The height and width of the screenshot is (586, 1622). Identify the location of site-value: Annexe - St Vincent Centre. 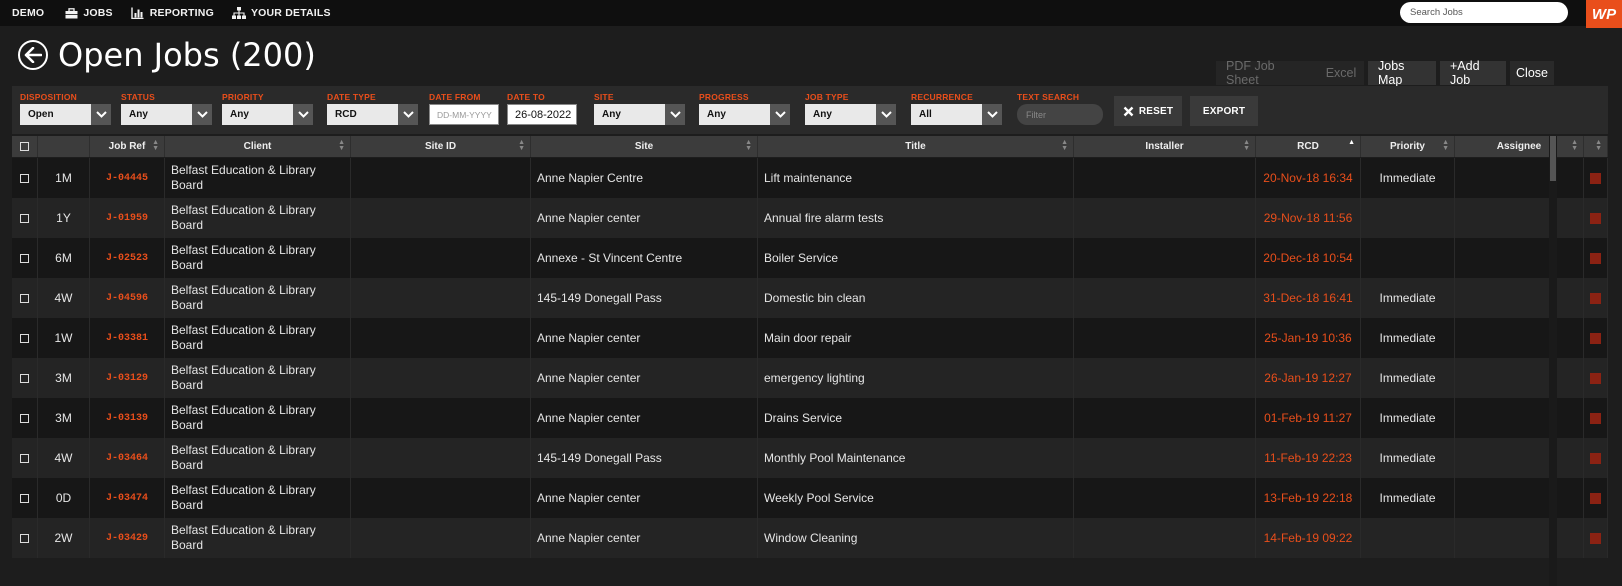
(610, 258).